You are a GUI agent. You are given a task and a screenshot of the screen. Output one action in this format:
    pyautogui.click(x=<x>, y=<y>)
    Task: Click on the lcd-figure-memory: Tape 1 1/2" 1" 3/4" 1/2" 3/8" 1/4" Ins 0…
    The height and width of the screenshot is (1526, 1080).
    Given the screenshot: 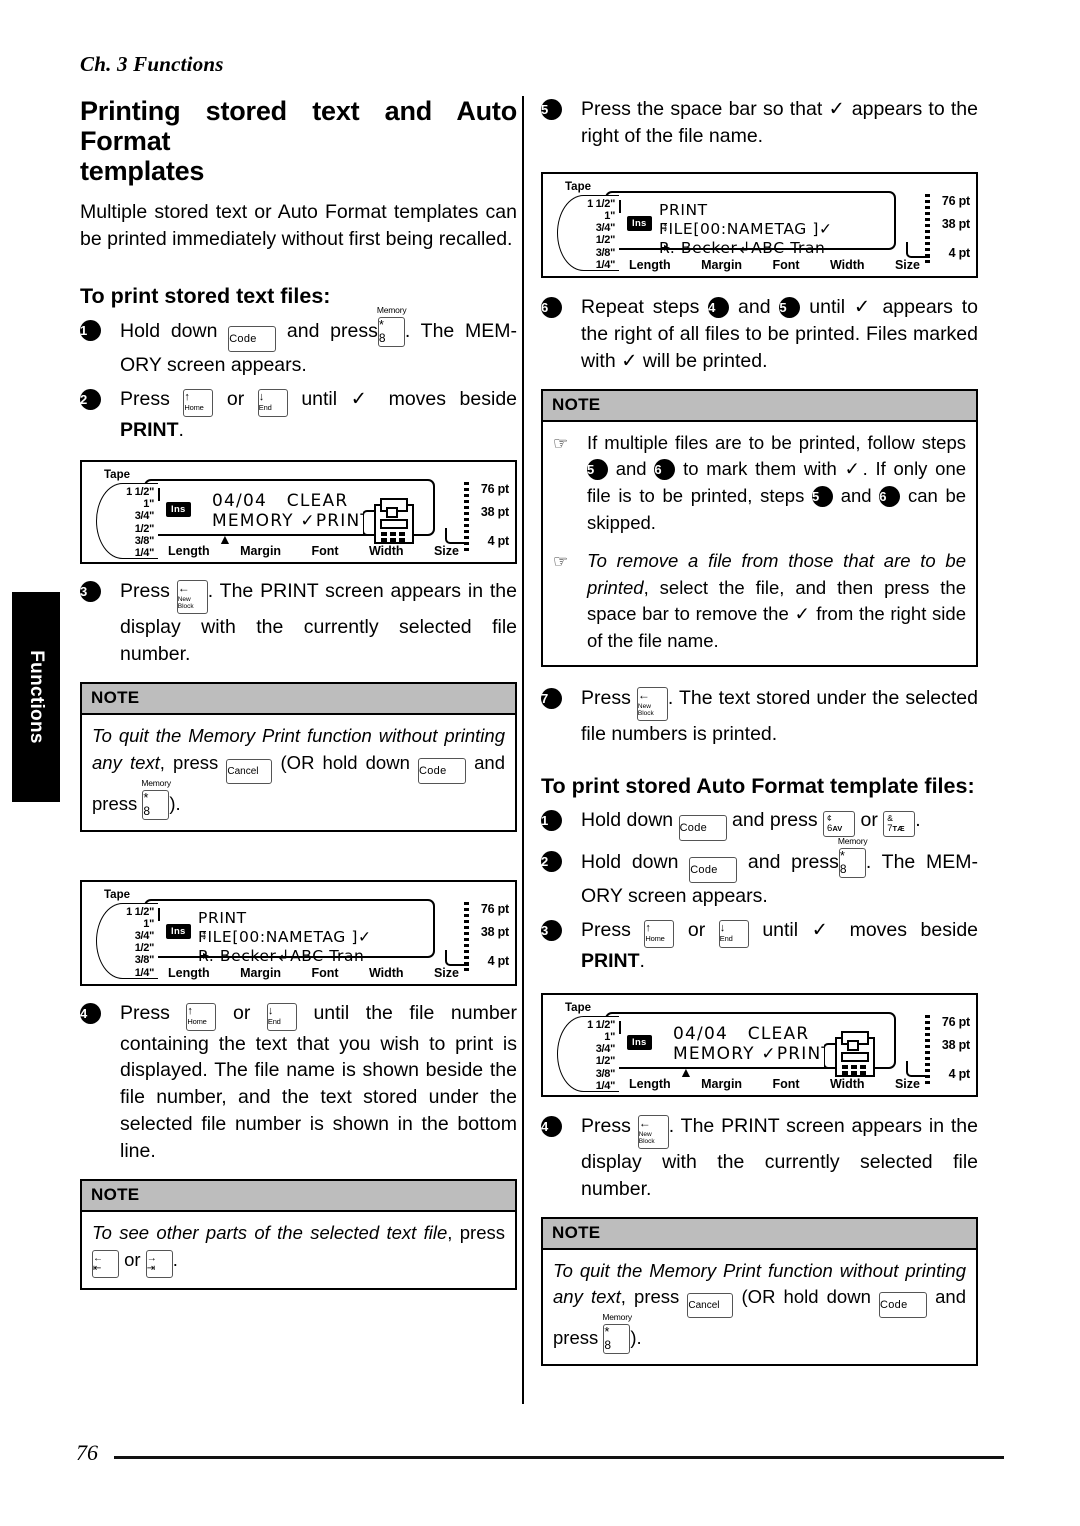 What is the action you would take?
    pyautogui.click(x=759, y=1044)
    